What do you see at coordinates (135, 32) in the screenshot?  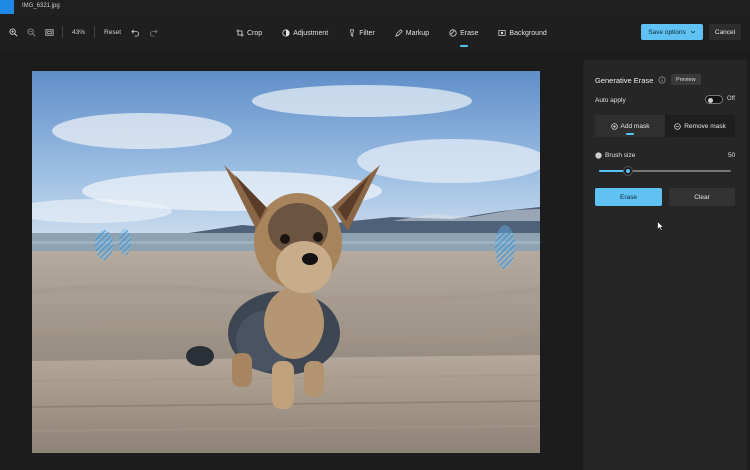 I see `undo-icon` at bounding box center [135, 32].